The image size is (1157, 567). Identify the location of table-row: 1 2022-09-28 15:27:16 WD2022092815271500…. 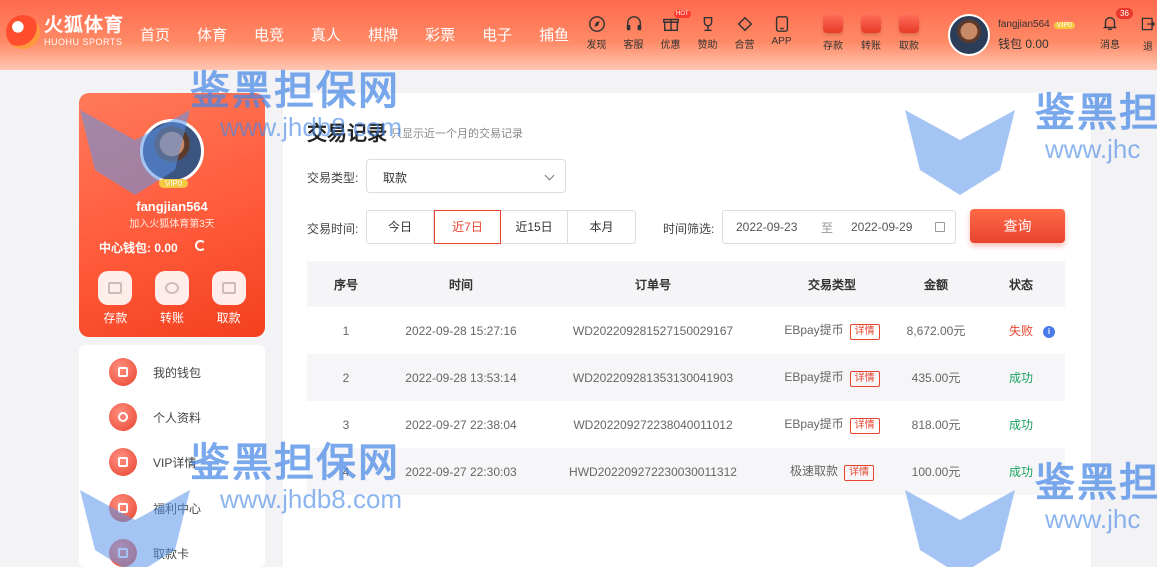
(686, 330).